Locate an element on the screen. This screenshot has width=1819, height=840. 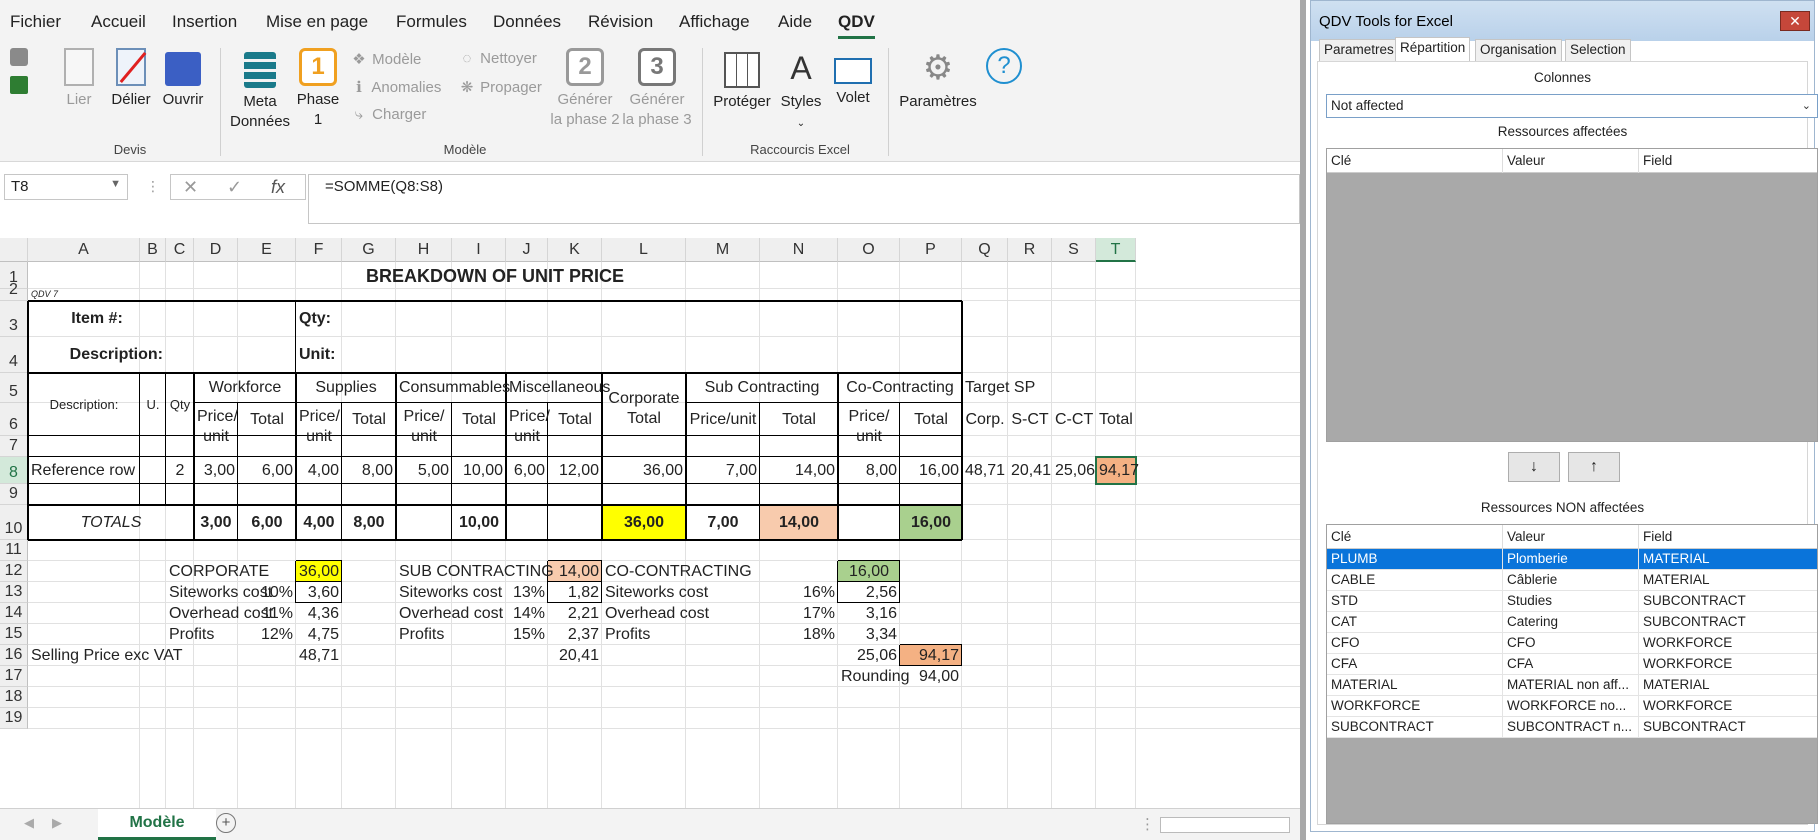
menu-fichier: Fichier is located at coordinates (35, 22).